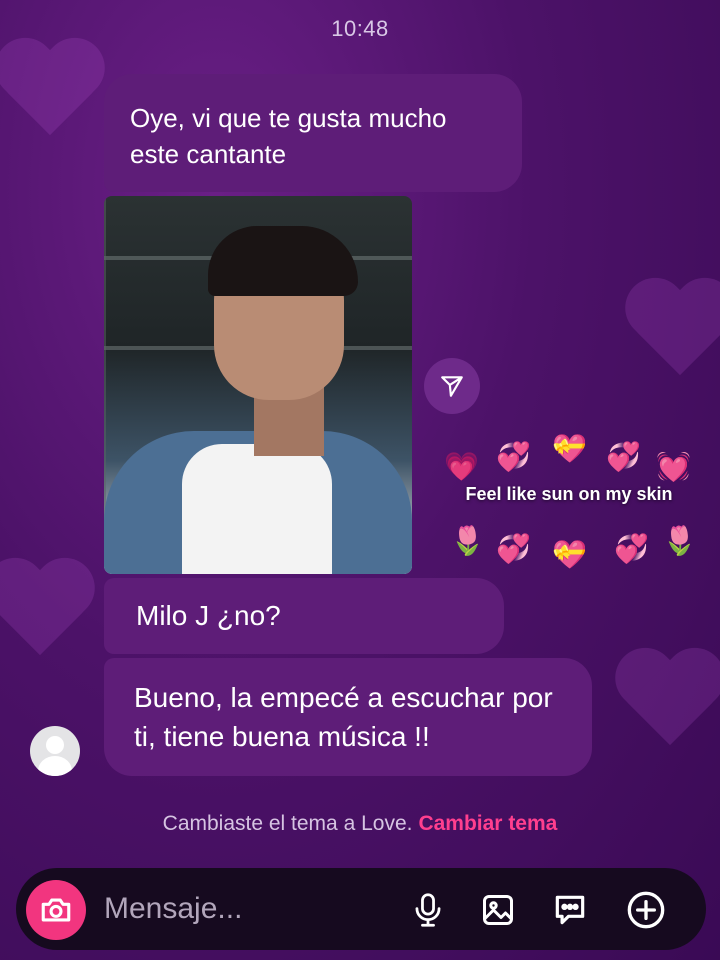  I want to click on microphone-icon, so click(428, 910).